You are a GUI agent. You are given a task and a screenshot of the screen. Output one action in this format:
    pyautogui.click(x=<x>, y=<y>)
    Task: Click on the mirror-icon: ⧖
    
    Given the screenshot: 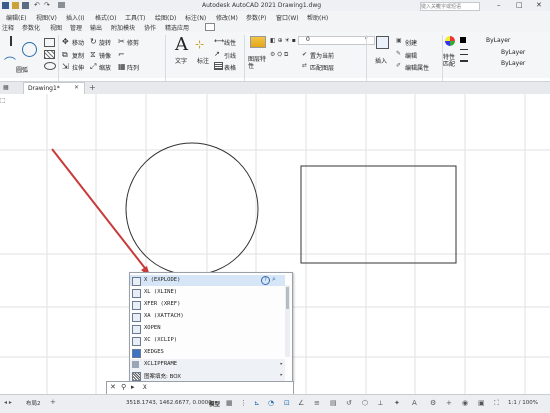 What is the action you would take?
    pyautogui.click(x=93, y=55)
    